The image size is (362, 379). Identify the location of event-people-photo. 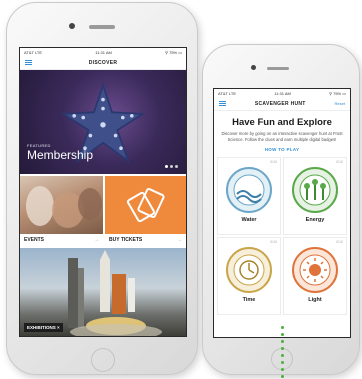
(64, 207).